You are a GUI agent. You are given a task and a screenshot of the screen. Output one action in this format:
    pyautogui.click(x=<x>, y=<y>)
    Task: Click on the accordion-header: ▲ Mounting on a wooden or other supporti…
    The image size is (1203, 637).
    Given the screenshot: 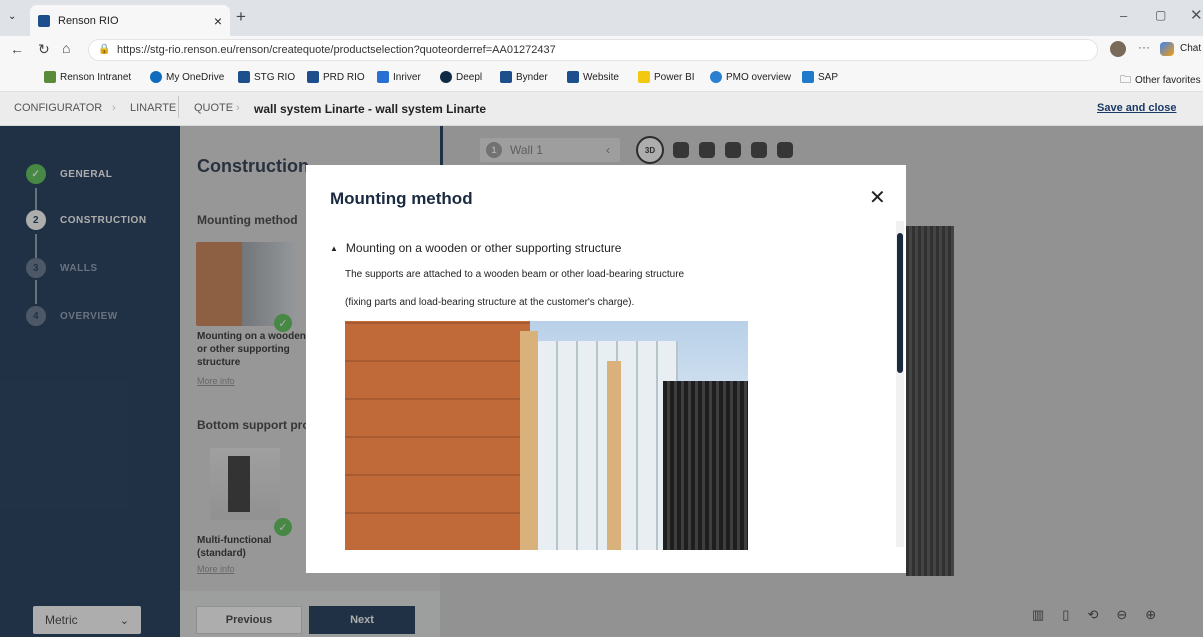 What is the action you would take?
    pyautogui.click(x=475, y=248)
    